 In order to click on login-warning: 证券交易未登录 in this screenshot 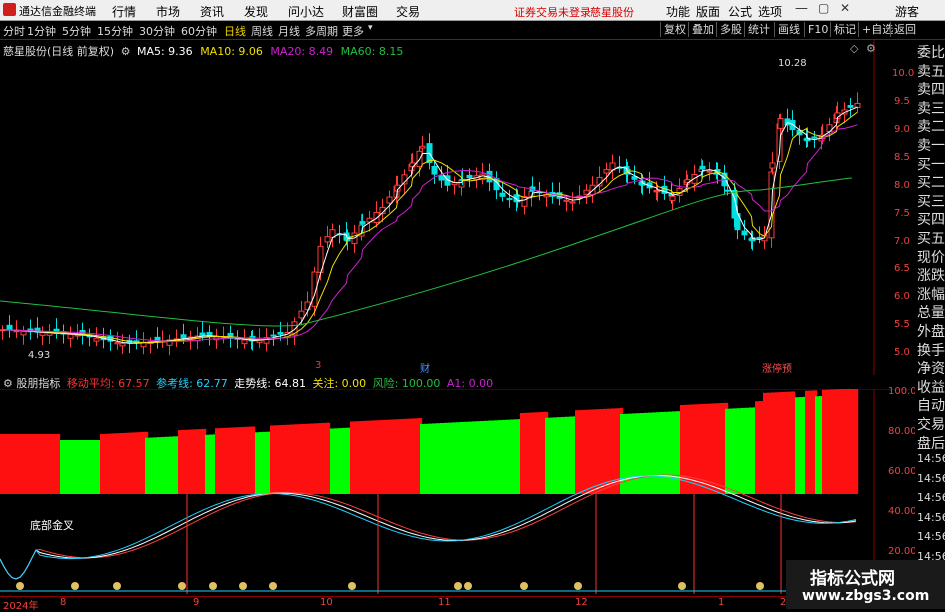, I will do `click(552, 12)`.